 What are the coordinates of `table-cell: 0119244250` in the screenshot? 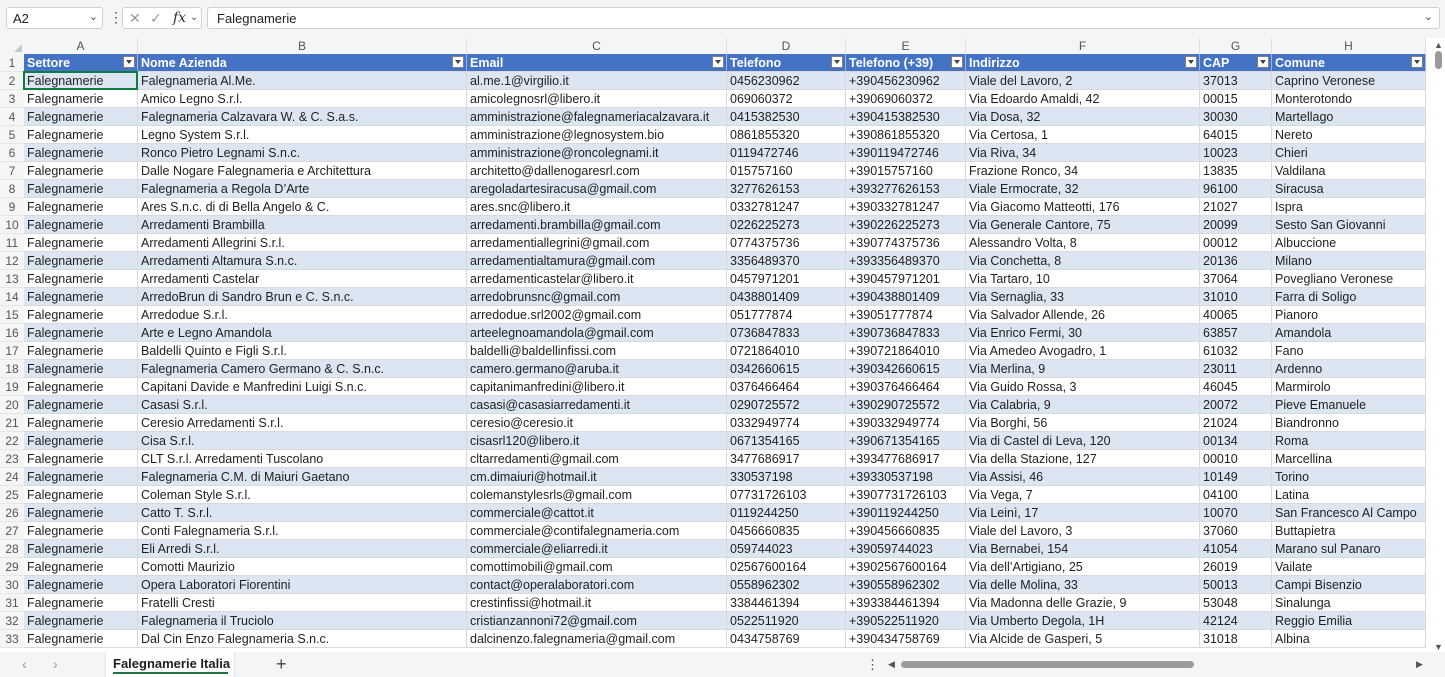 It's located at (786, 513).